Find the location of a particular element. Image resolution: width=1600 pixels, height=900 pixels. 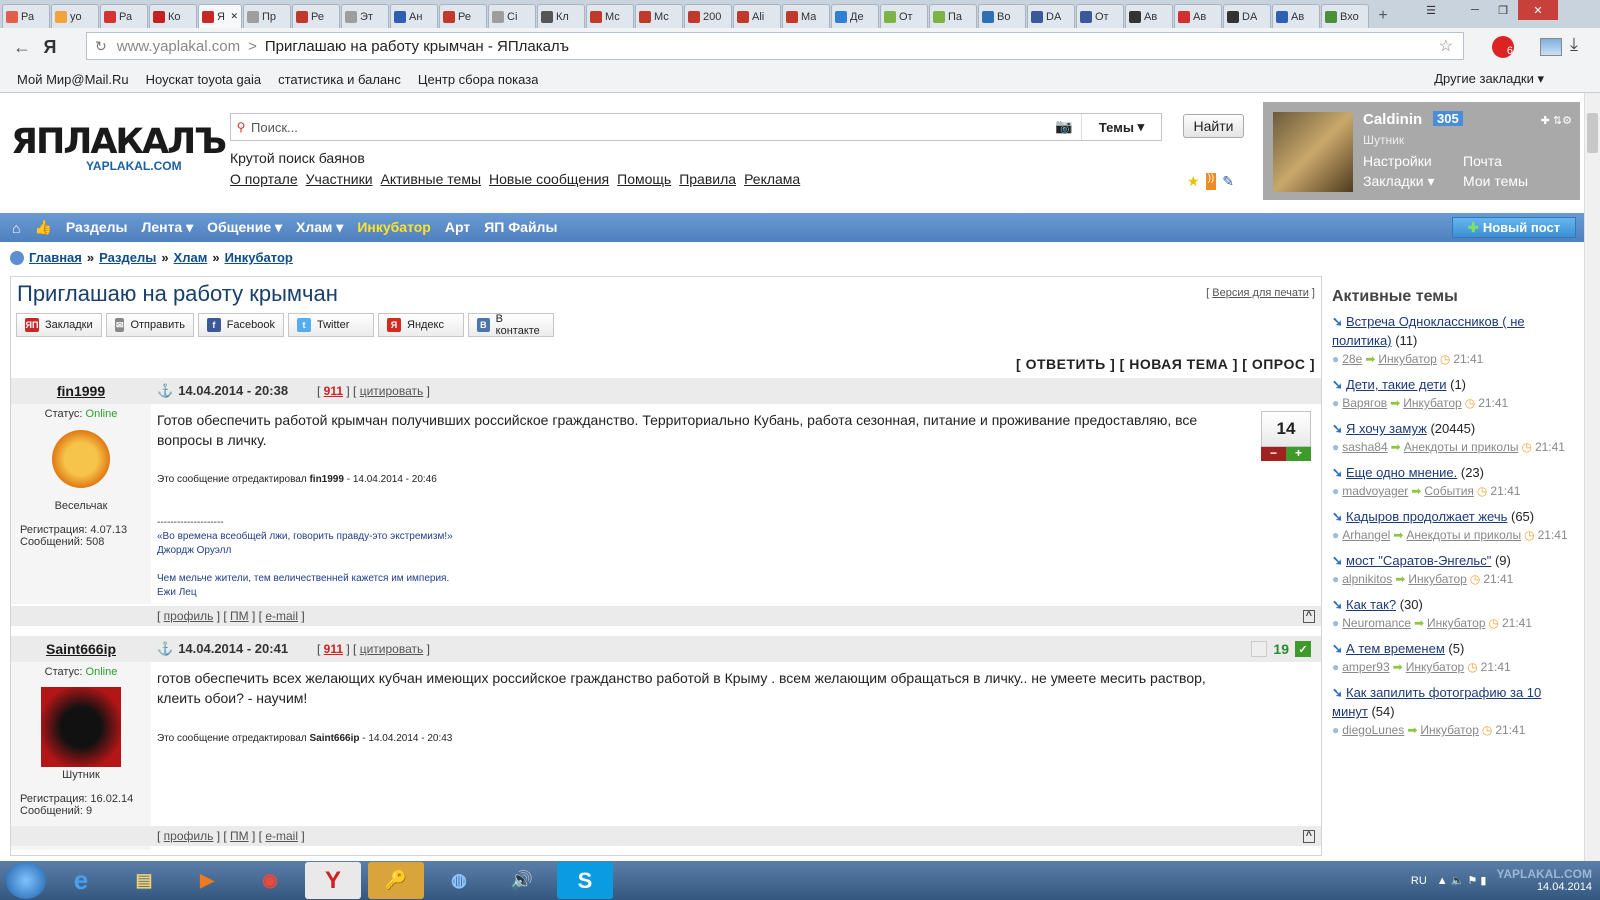

active-topic-link: Я хочу замуж is located at coordinates (1386, 428).